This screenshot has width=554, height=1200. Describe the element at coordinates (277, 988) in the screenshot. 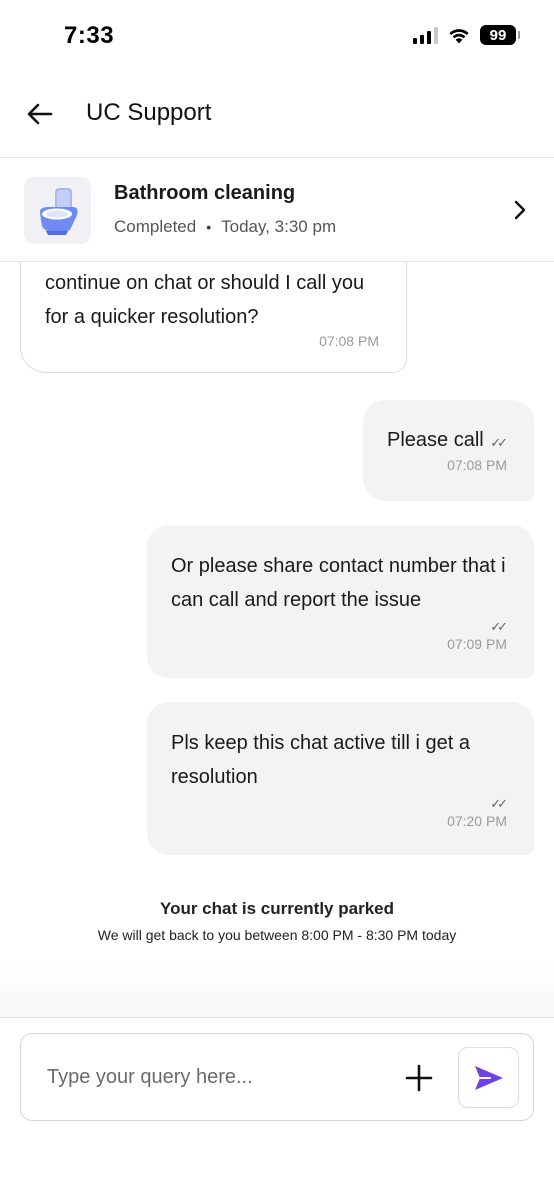

I see `composer-shadow` at that location.